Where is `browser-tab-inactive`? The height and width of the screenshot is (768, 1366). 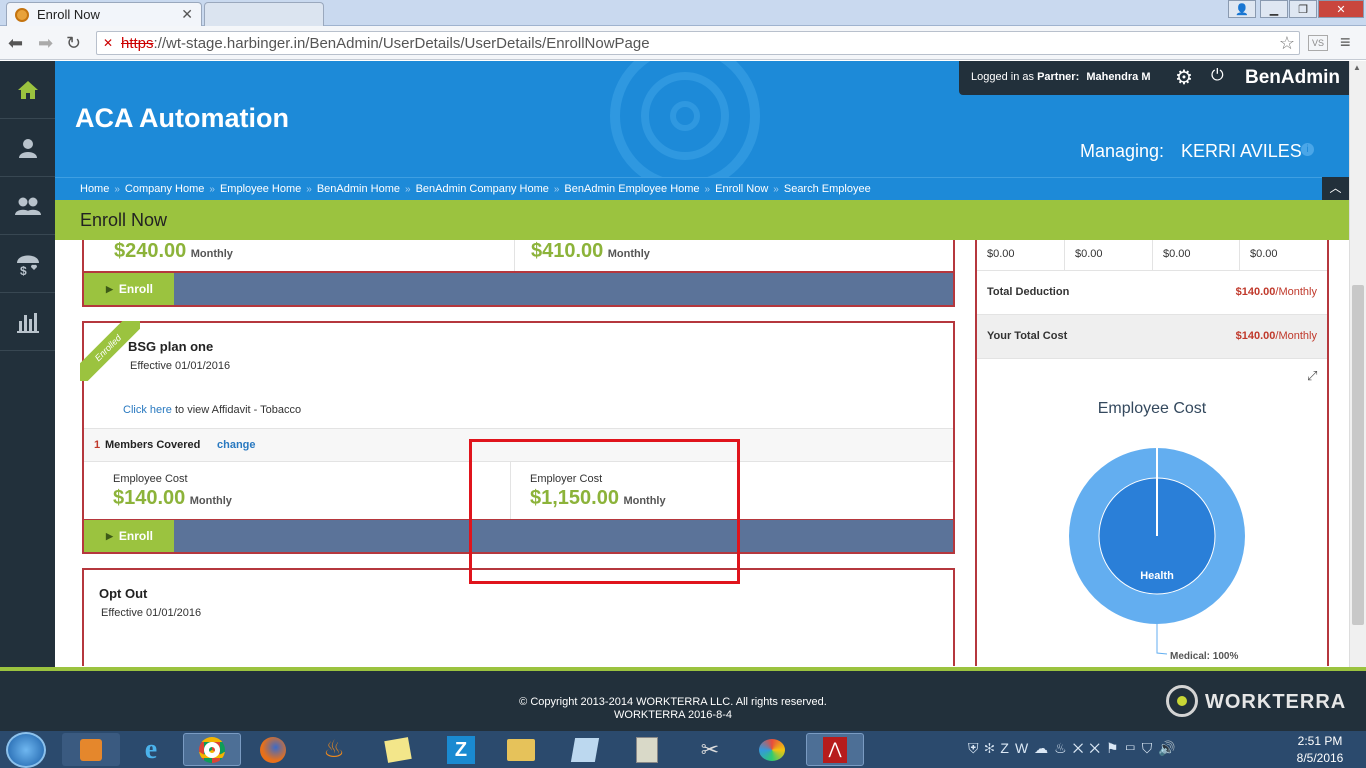
browser-tab-inactive is located at coordinates (264, 14).